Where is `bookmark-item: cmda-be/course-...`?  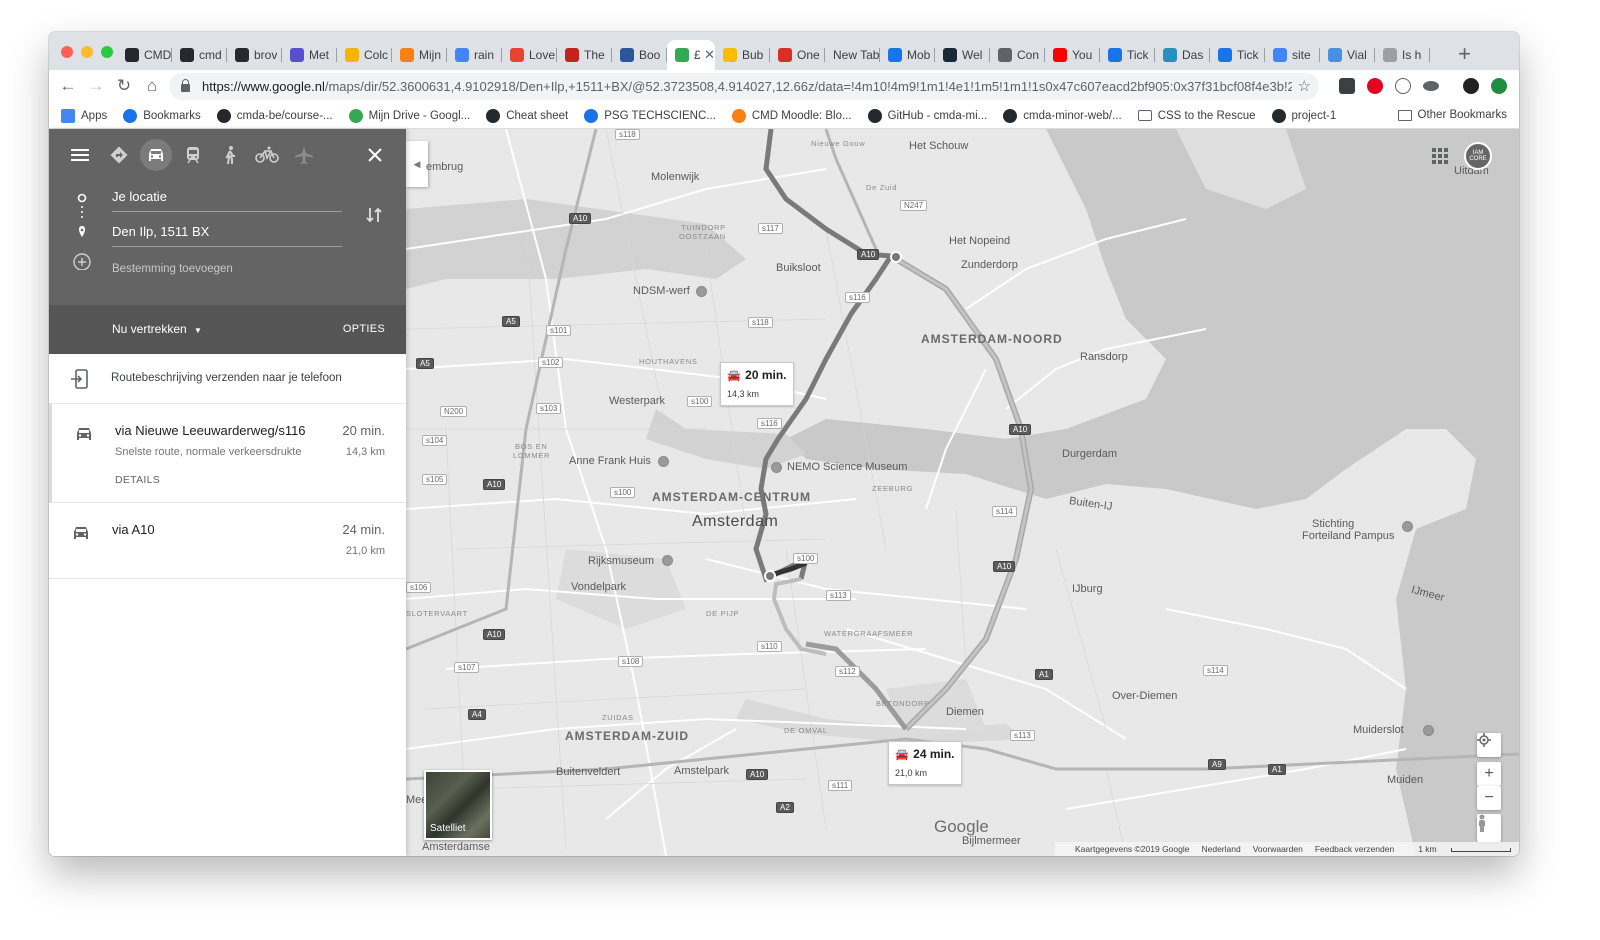
bookmark-item: cmda-be/course-... is located at coordinates (274, 115).